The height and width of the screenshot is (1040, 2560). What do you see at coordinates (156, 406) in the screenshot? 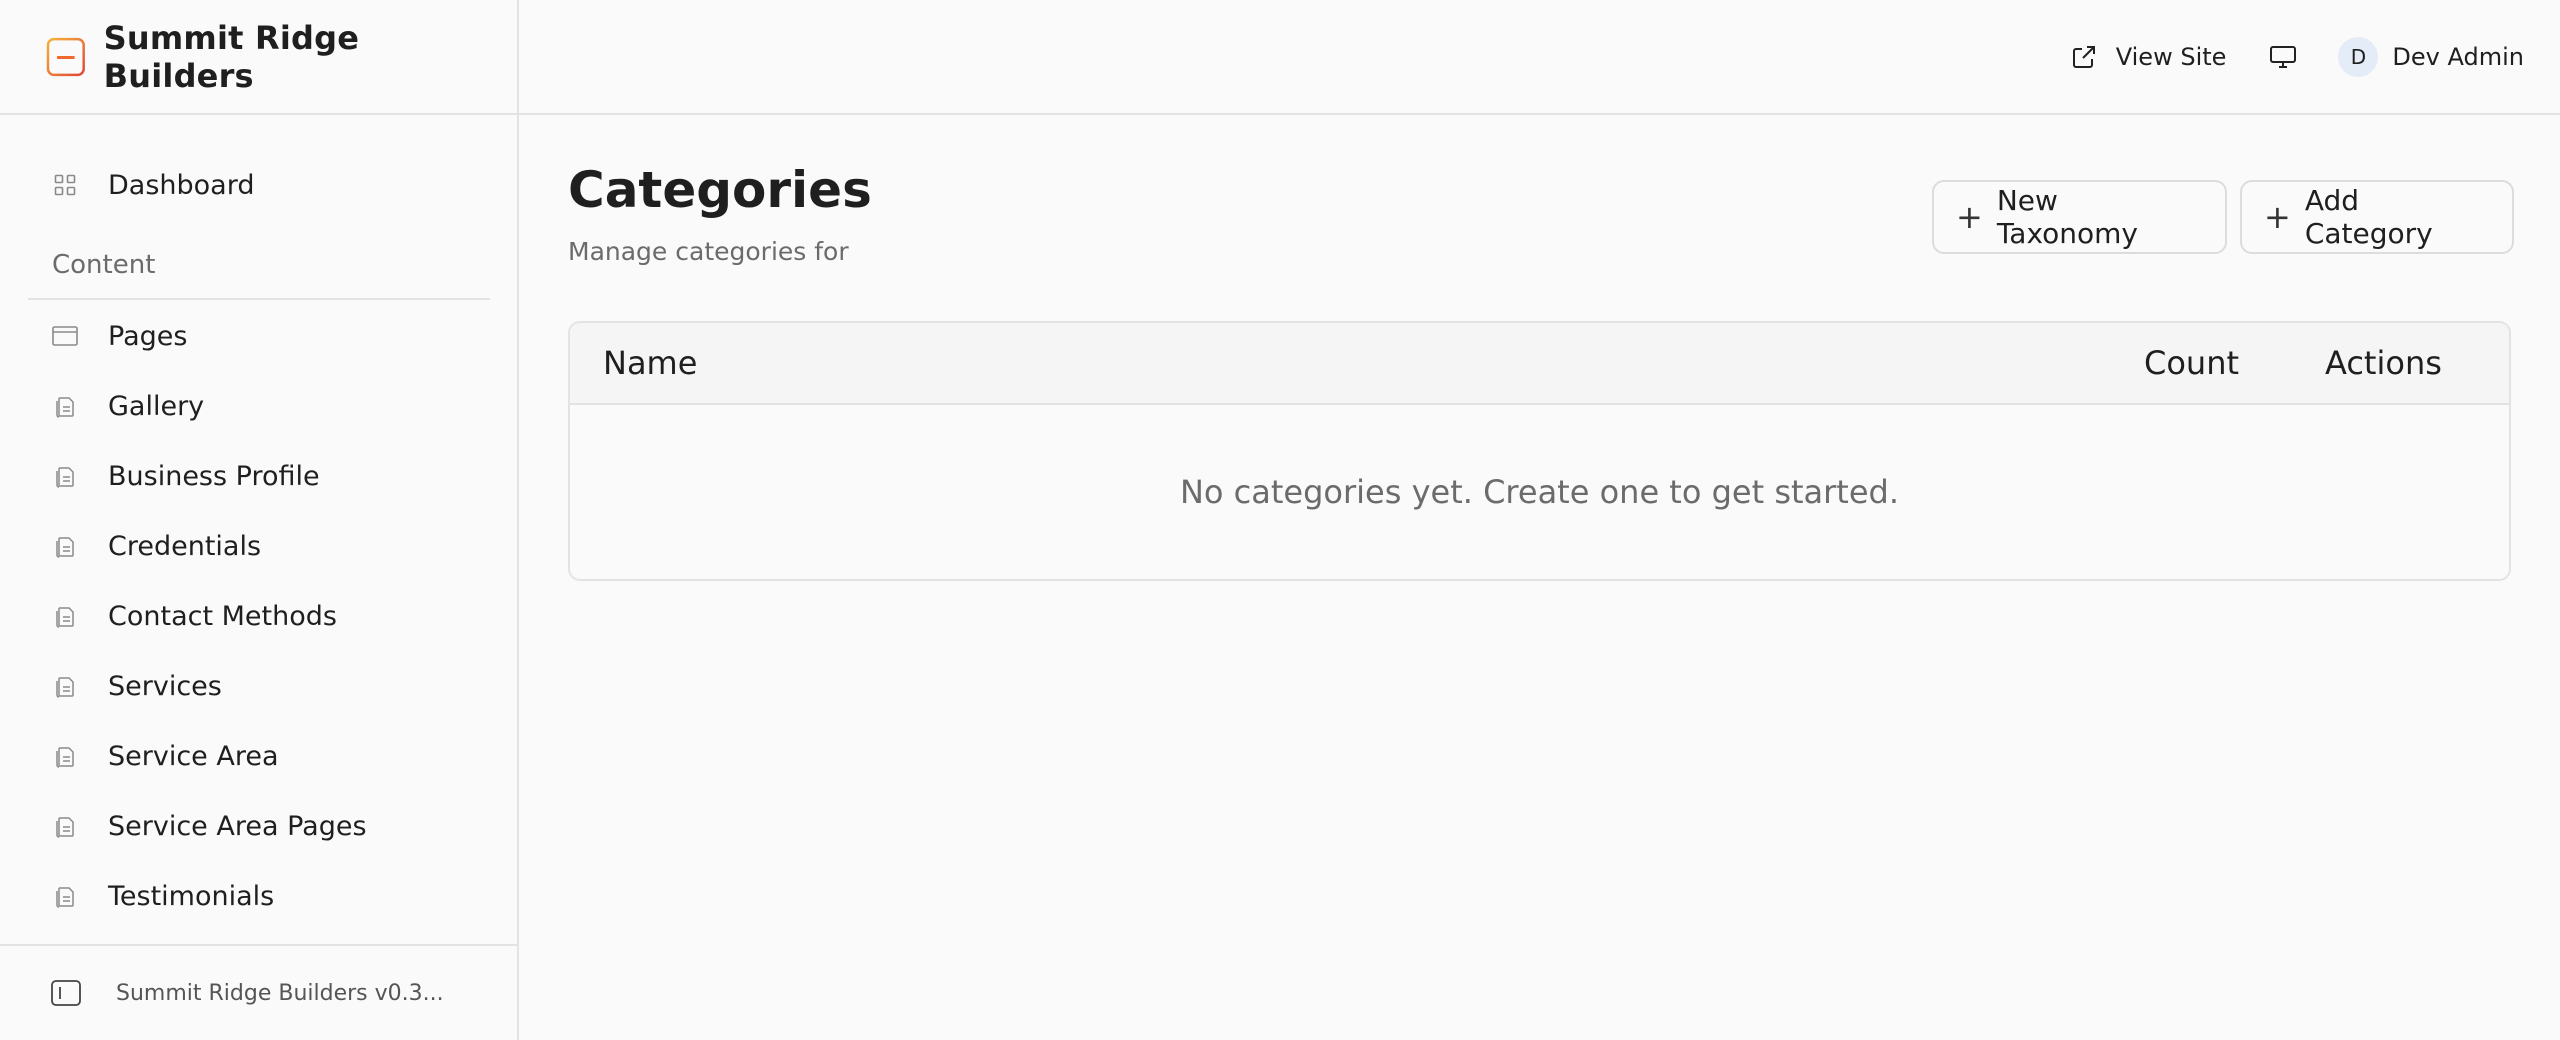
I see `sidebar-item-label: Gallery` at bounding box center [156, 406].